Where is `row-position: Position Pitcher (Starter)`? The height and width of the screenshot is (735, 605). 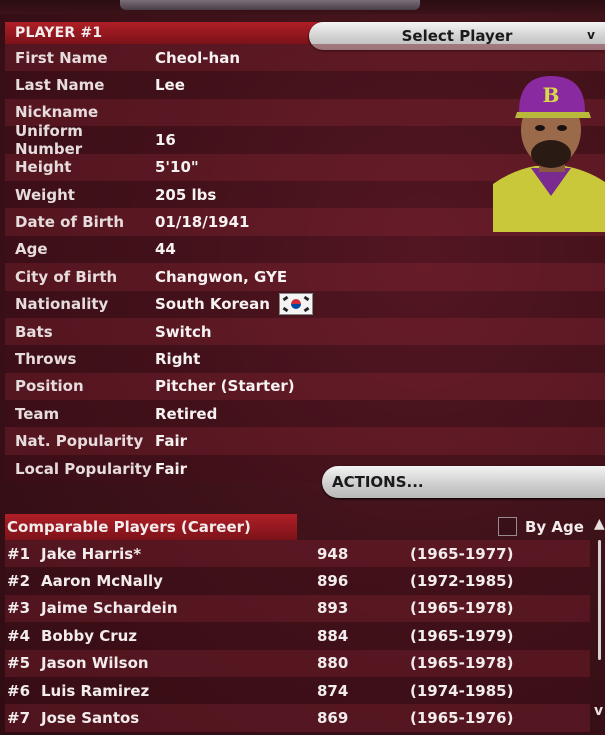
row-position: Position Pitcher (Starter) is located at coordinates (305, 386).